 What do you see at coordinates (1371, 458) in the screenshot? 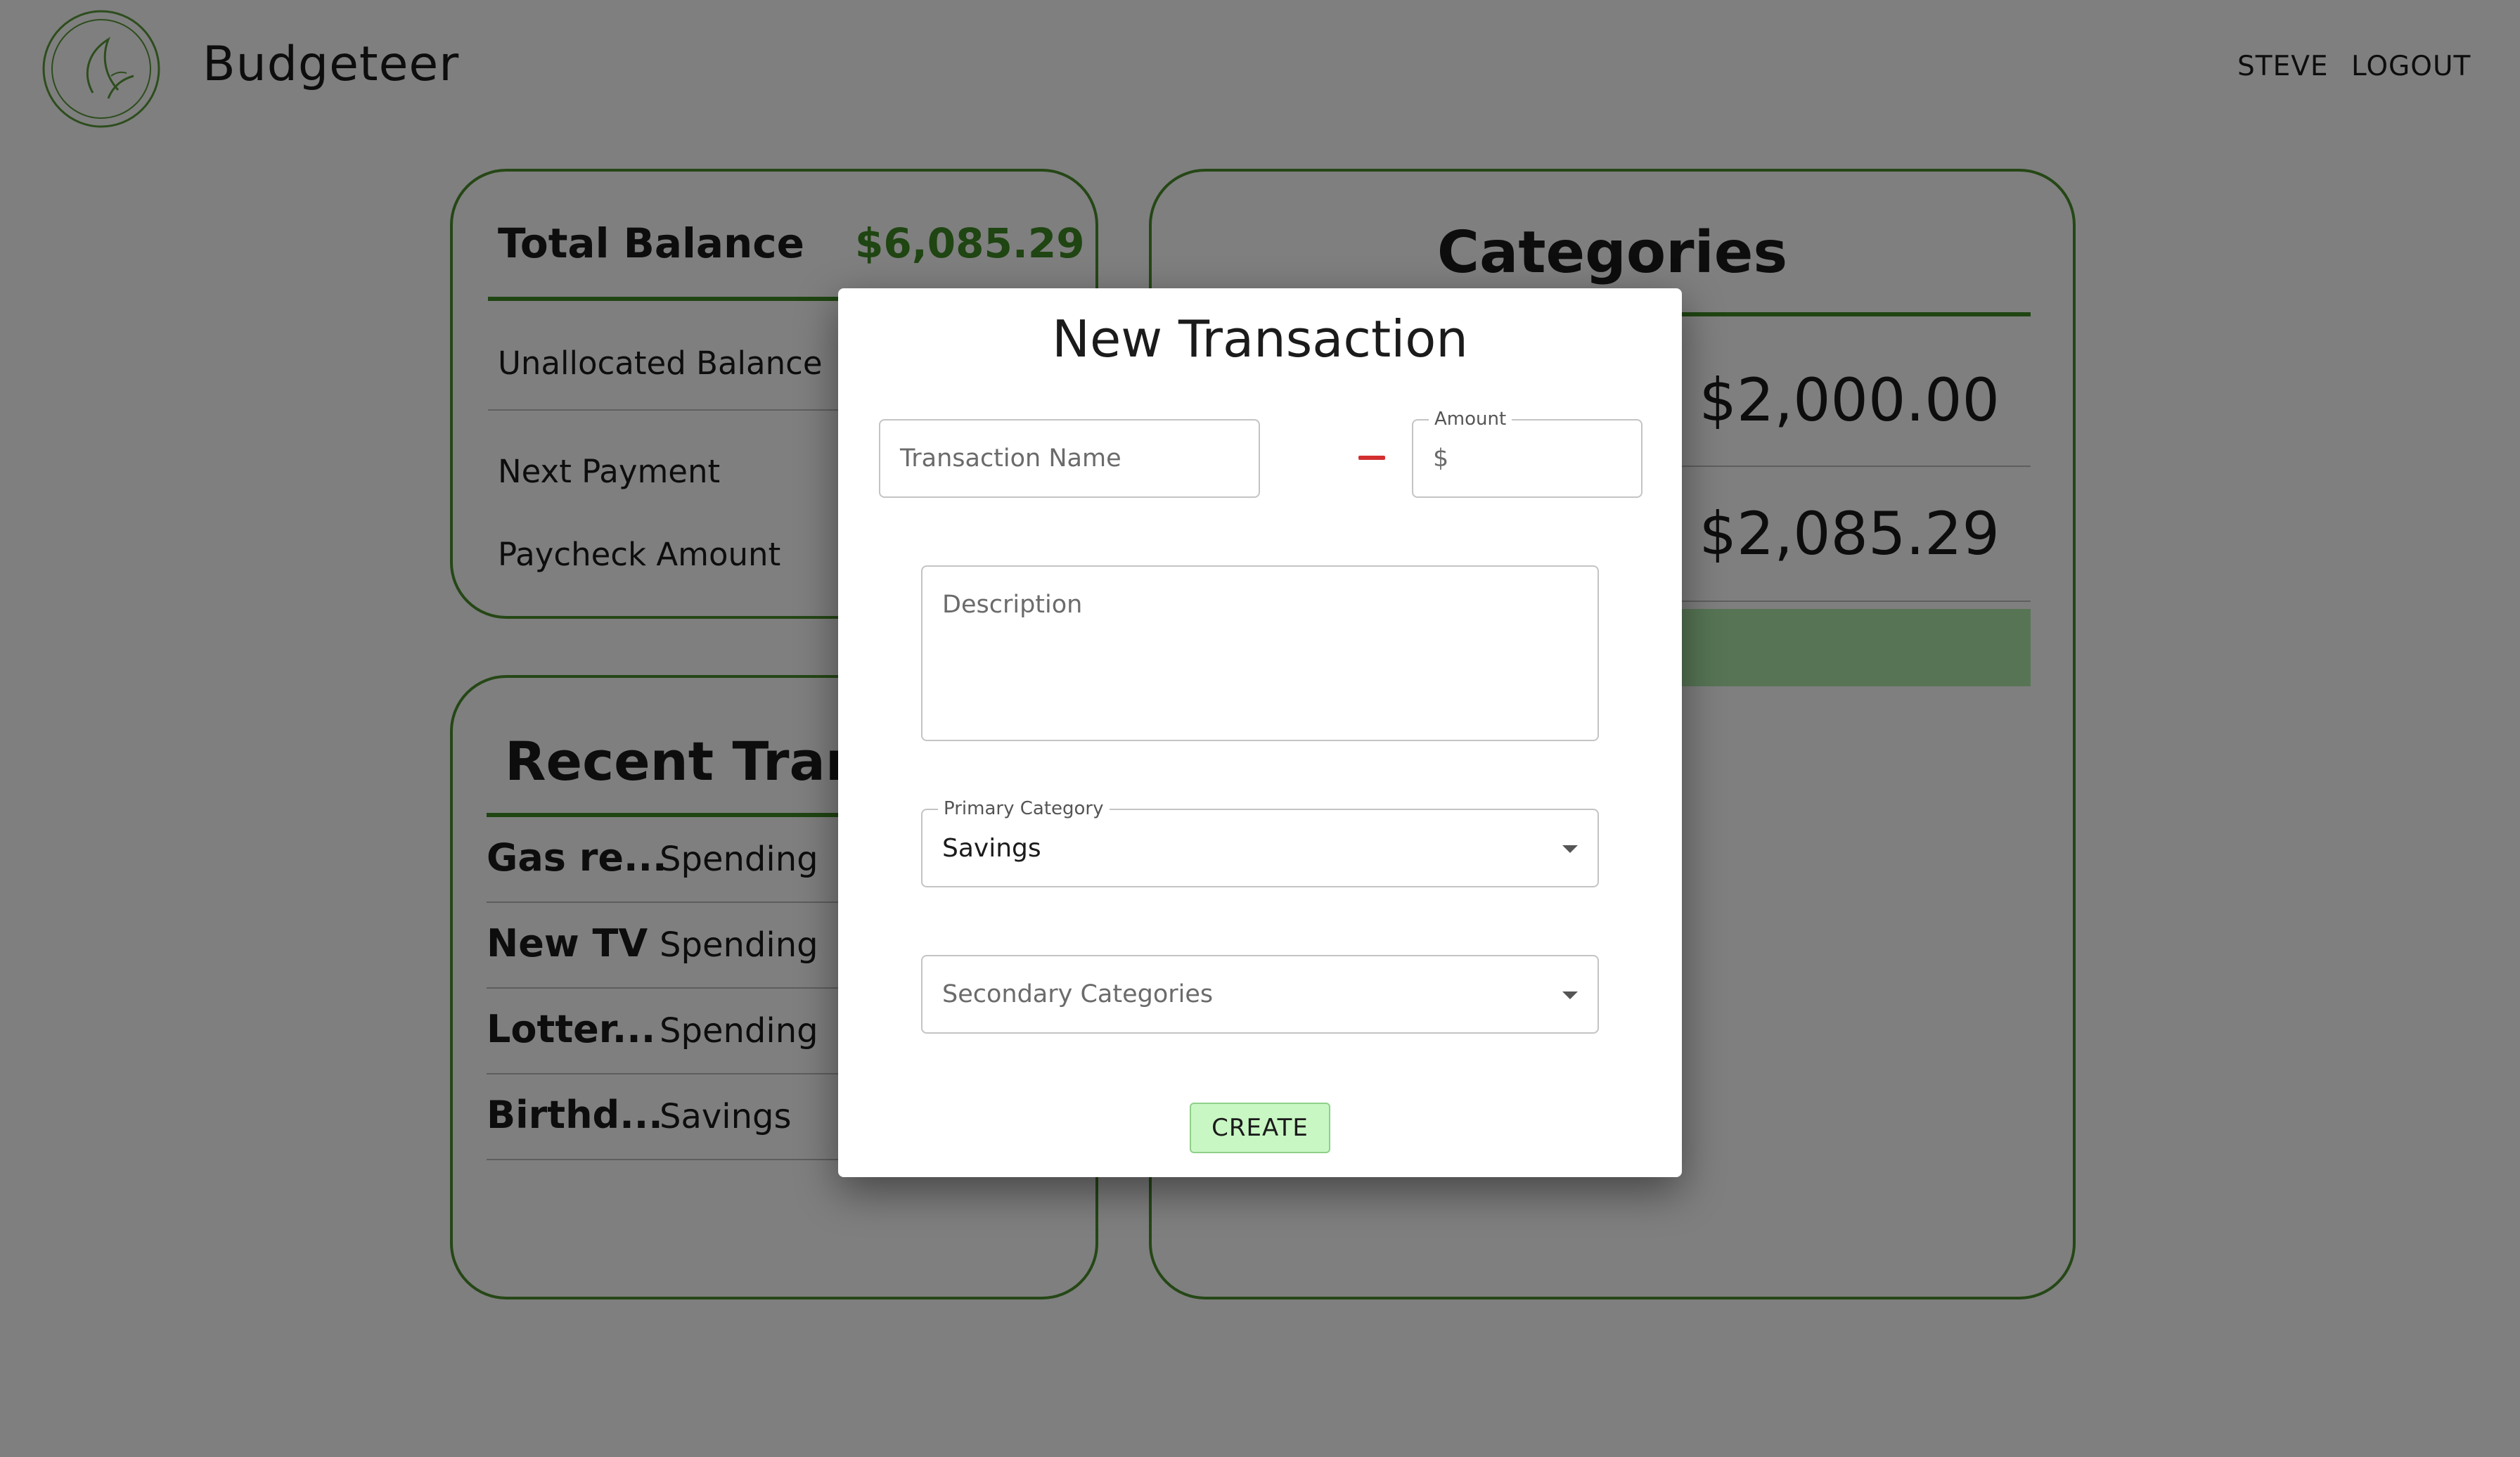
I see `minus-icon` at bounding box center [1371, 458].